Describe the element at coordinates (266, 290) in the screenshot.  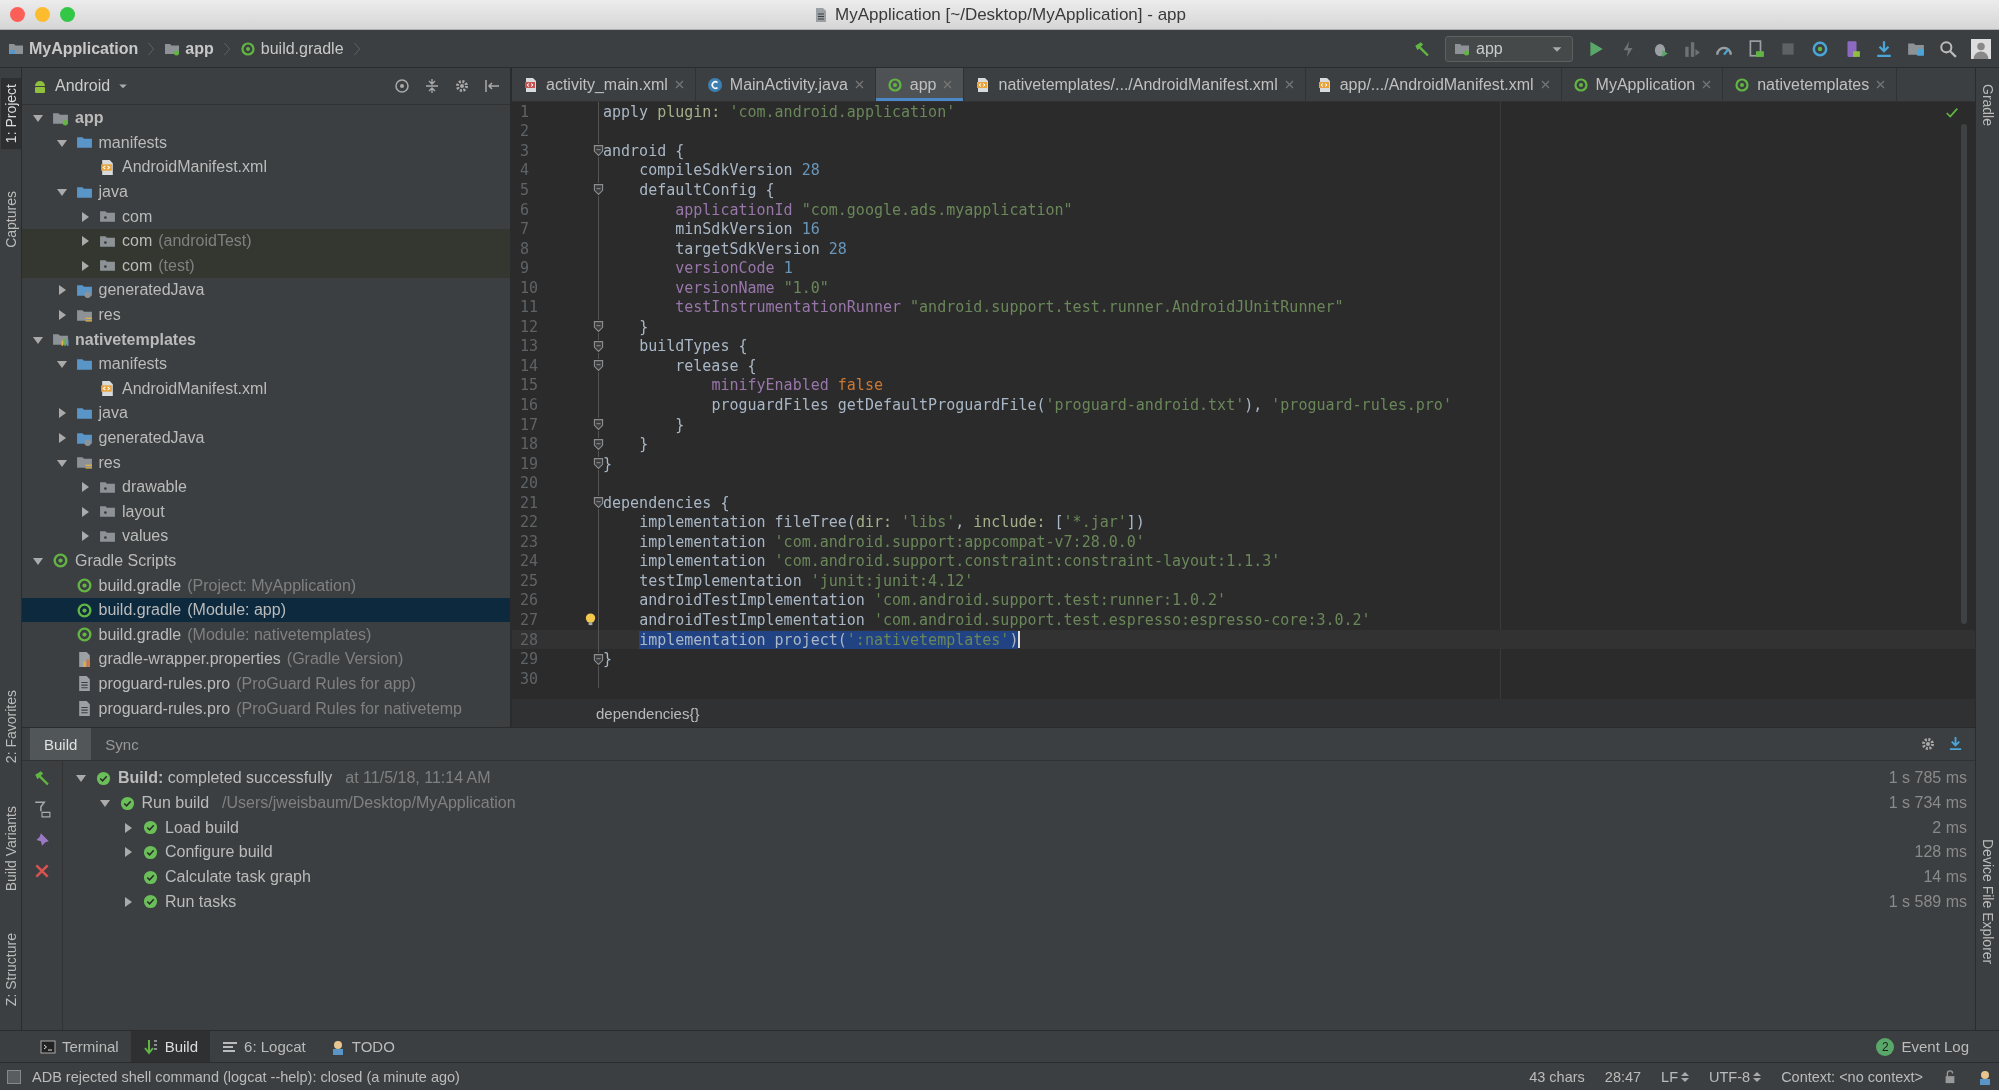
I see `tree-item: generatedJava` at that location.